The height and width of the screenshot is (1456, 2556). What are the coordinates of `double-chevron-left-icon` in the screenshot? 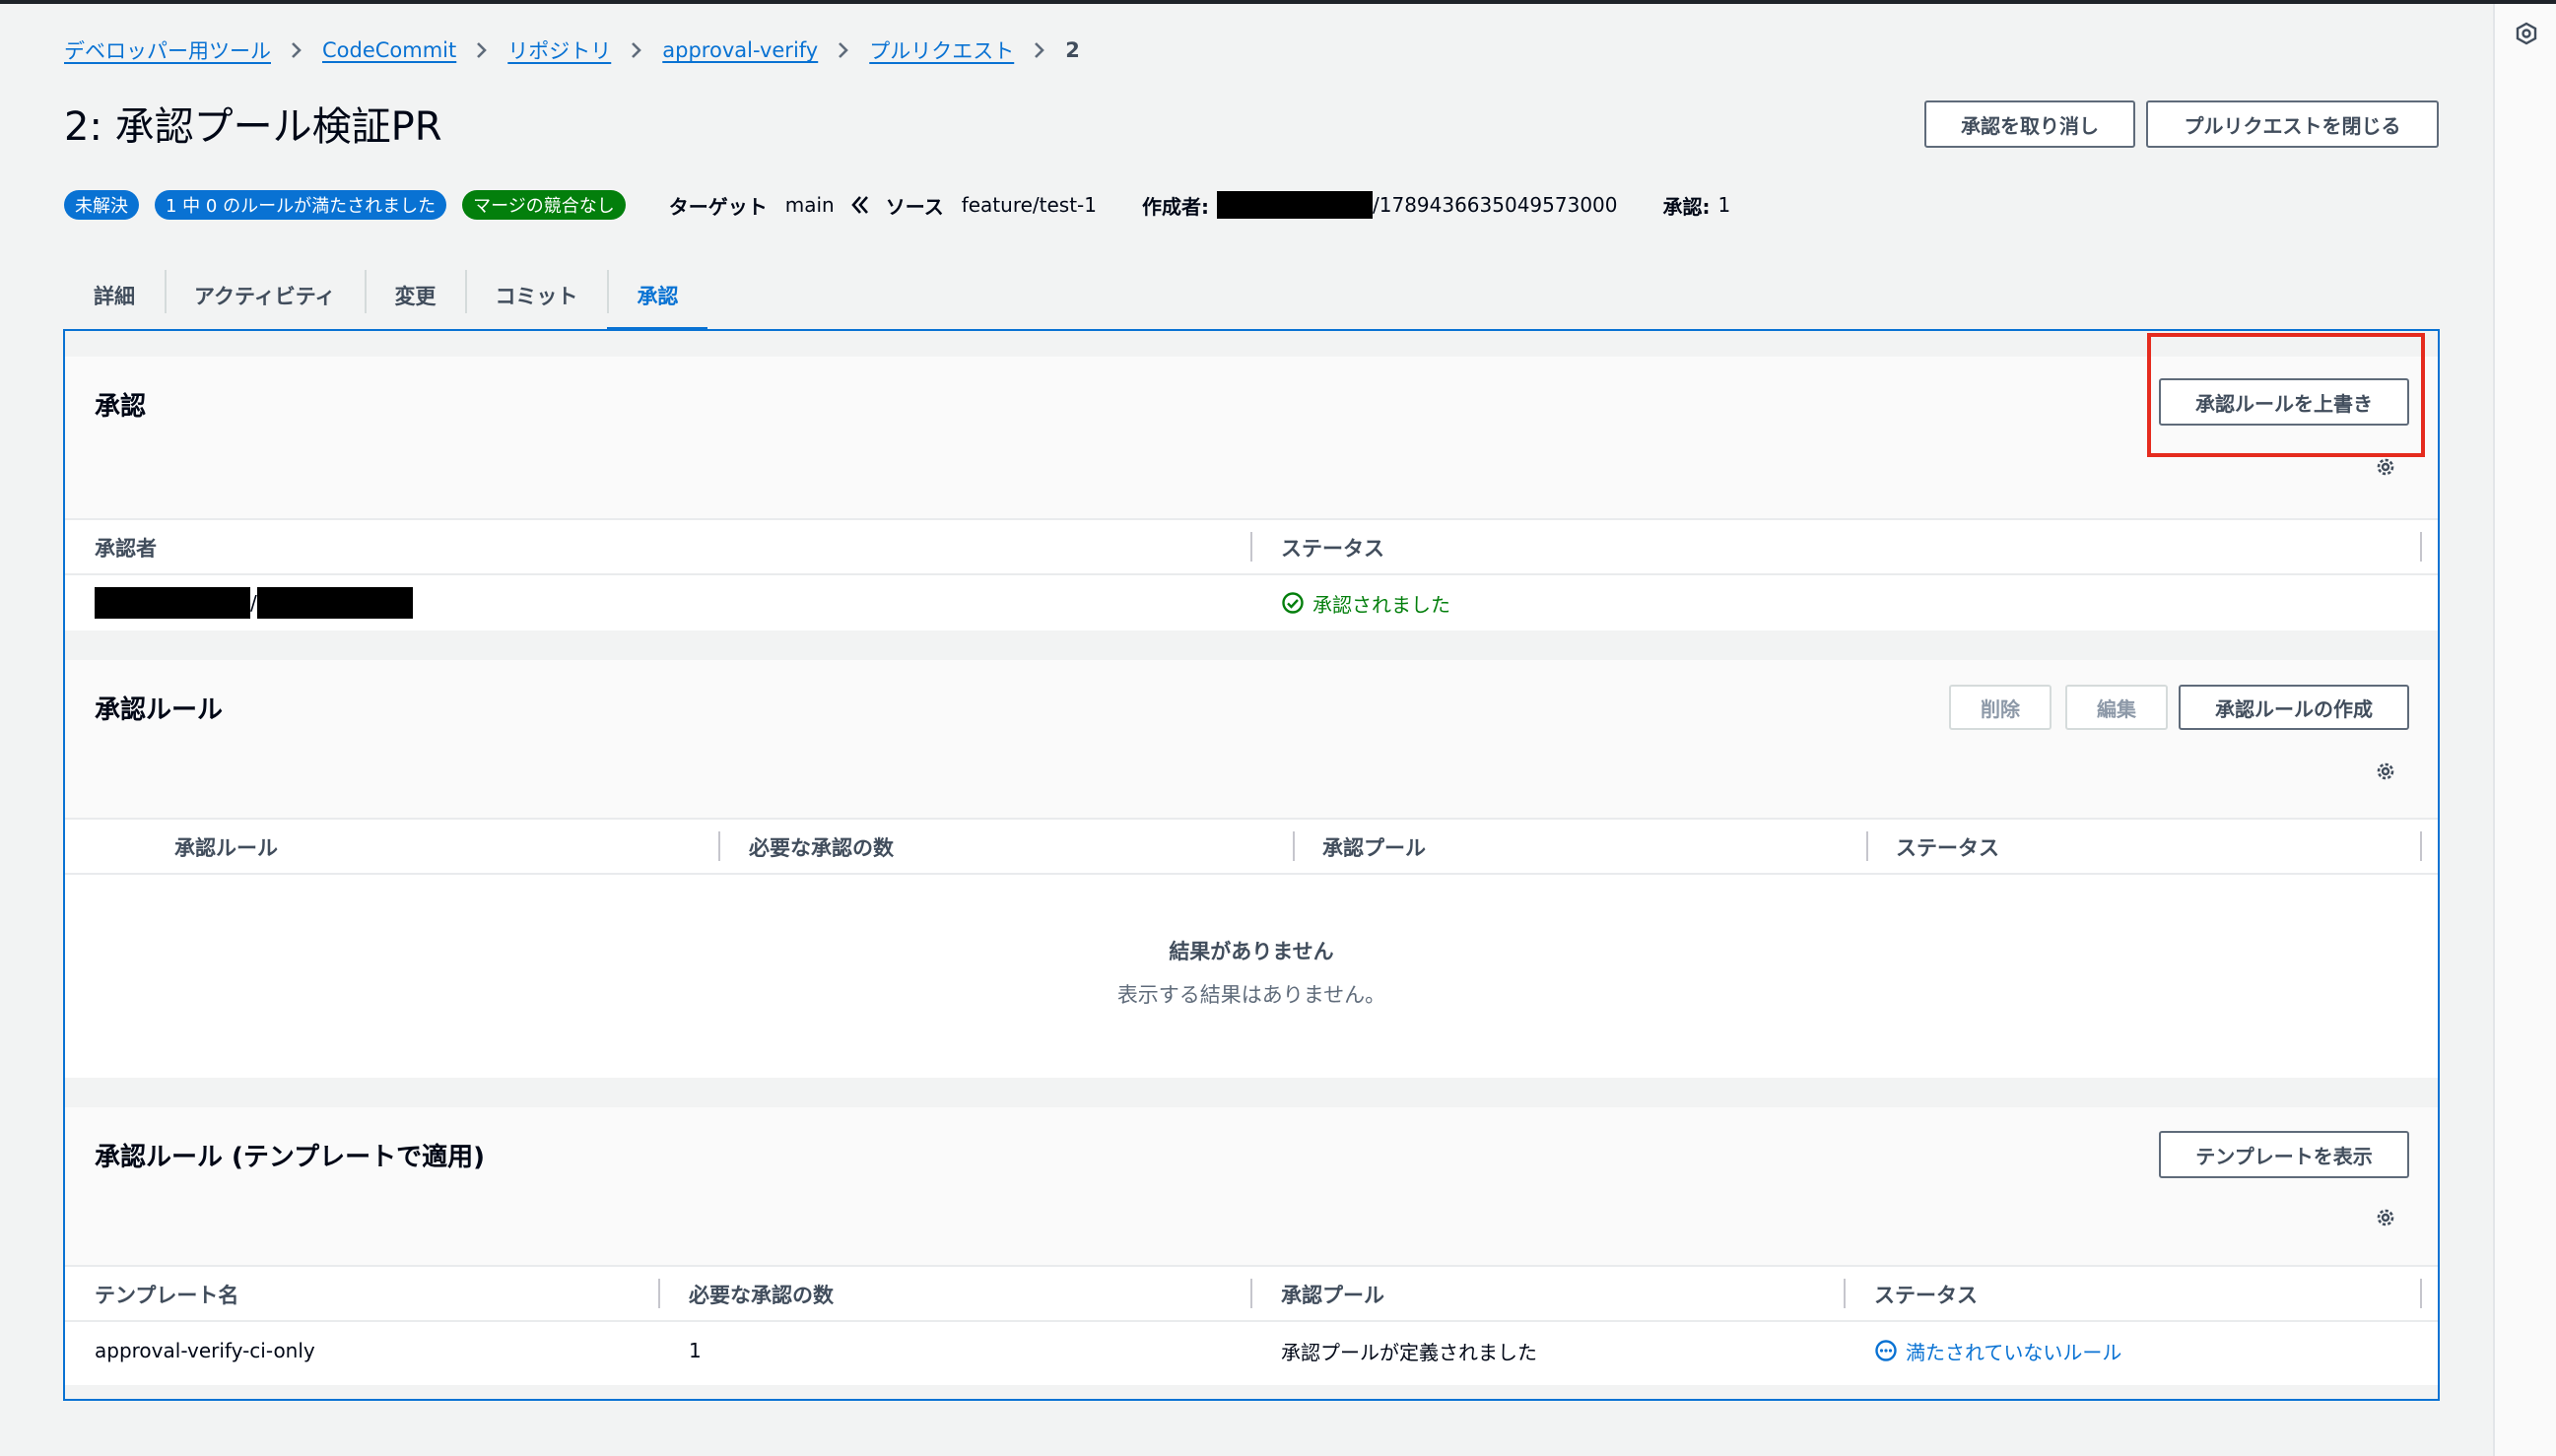 It's located at (860, 205).